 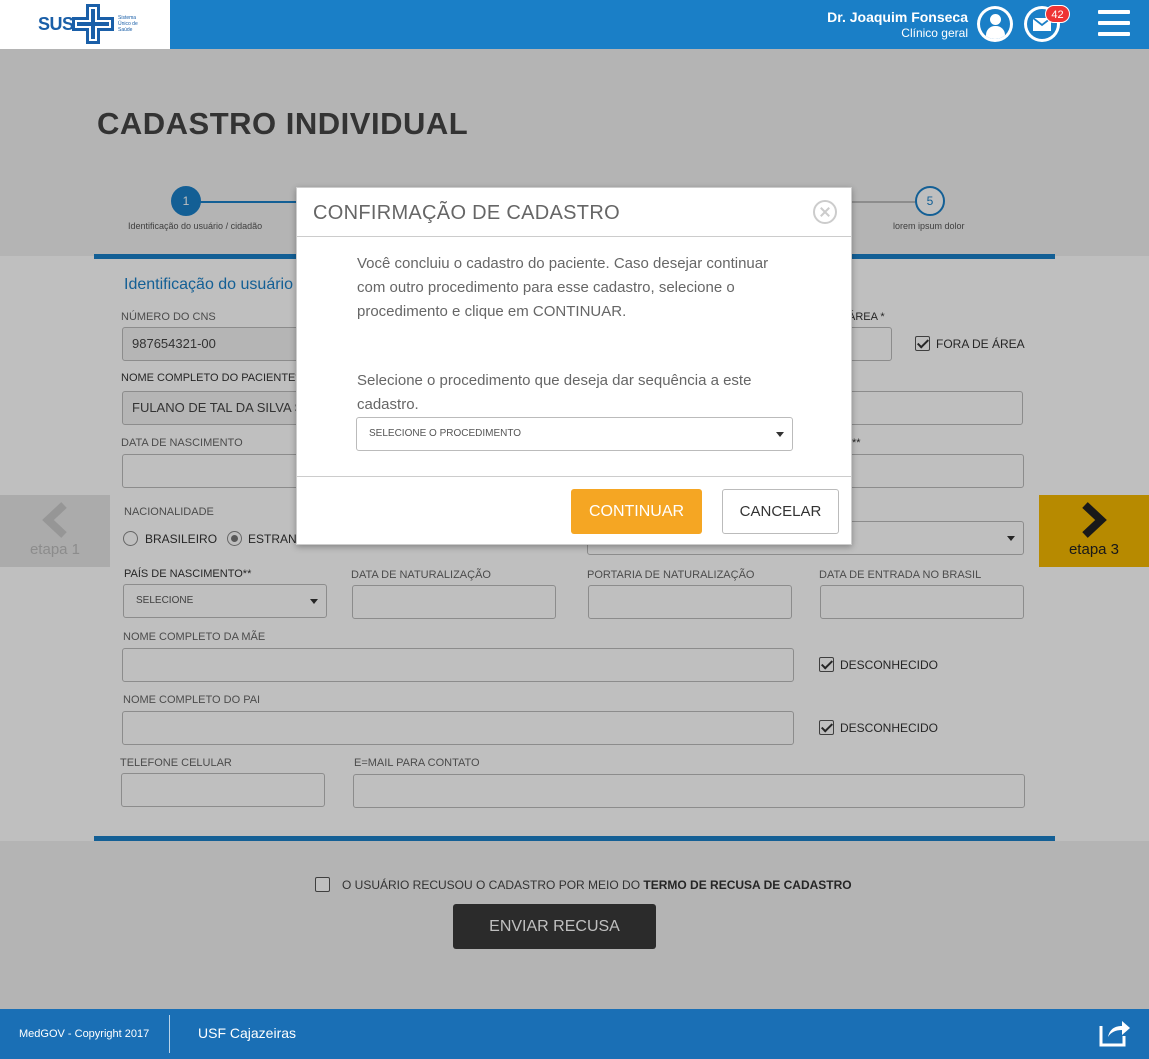 I want to click on footer-unit: USF Cajazeiras, so click(x=247, y=1033).